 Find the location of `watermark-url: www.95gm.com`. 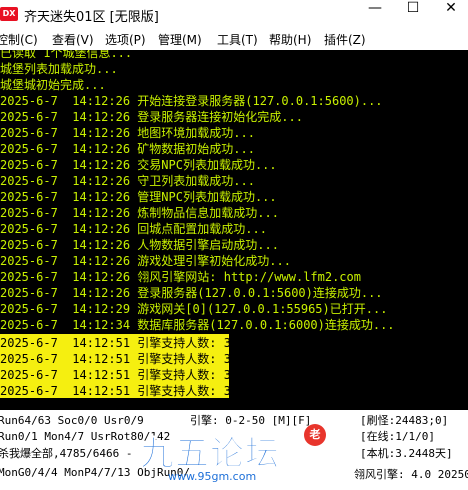

watermark-url: www.95gm.com is located at coordinates (212, 476).